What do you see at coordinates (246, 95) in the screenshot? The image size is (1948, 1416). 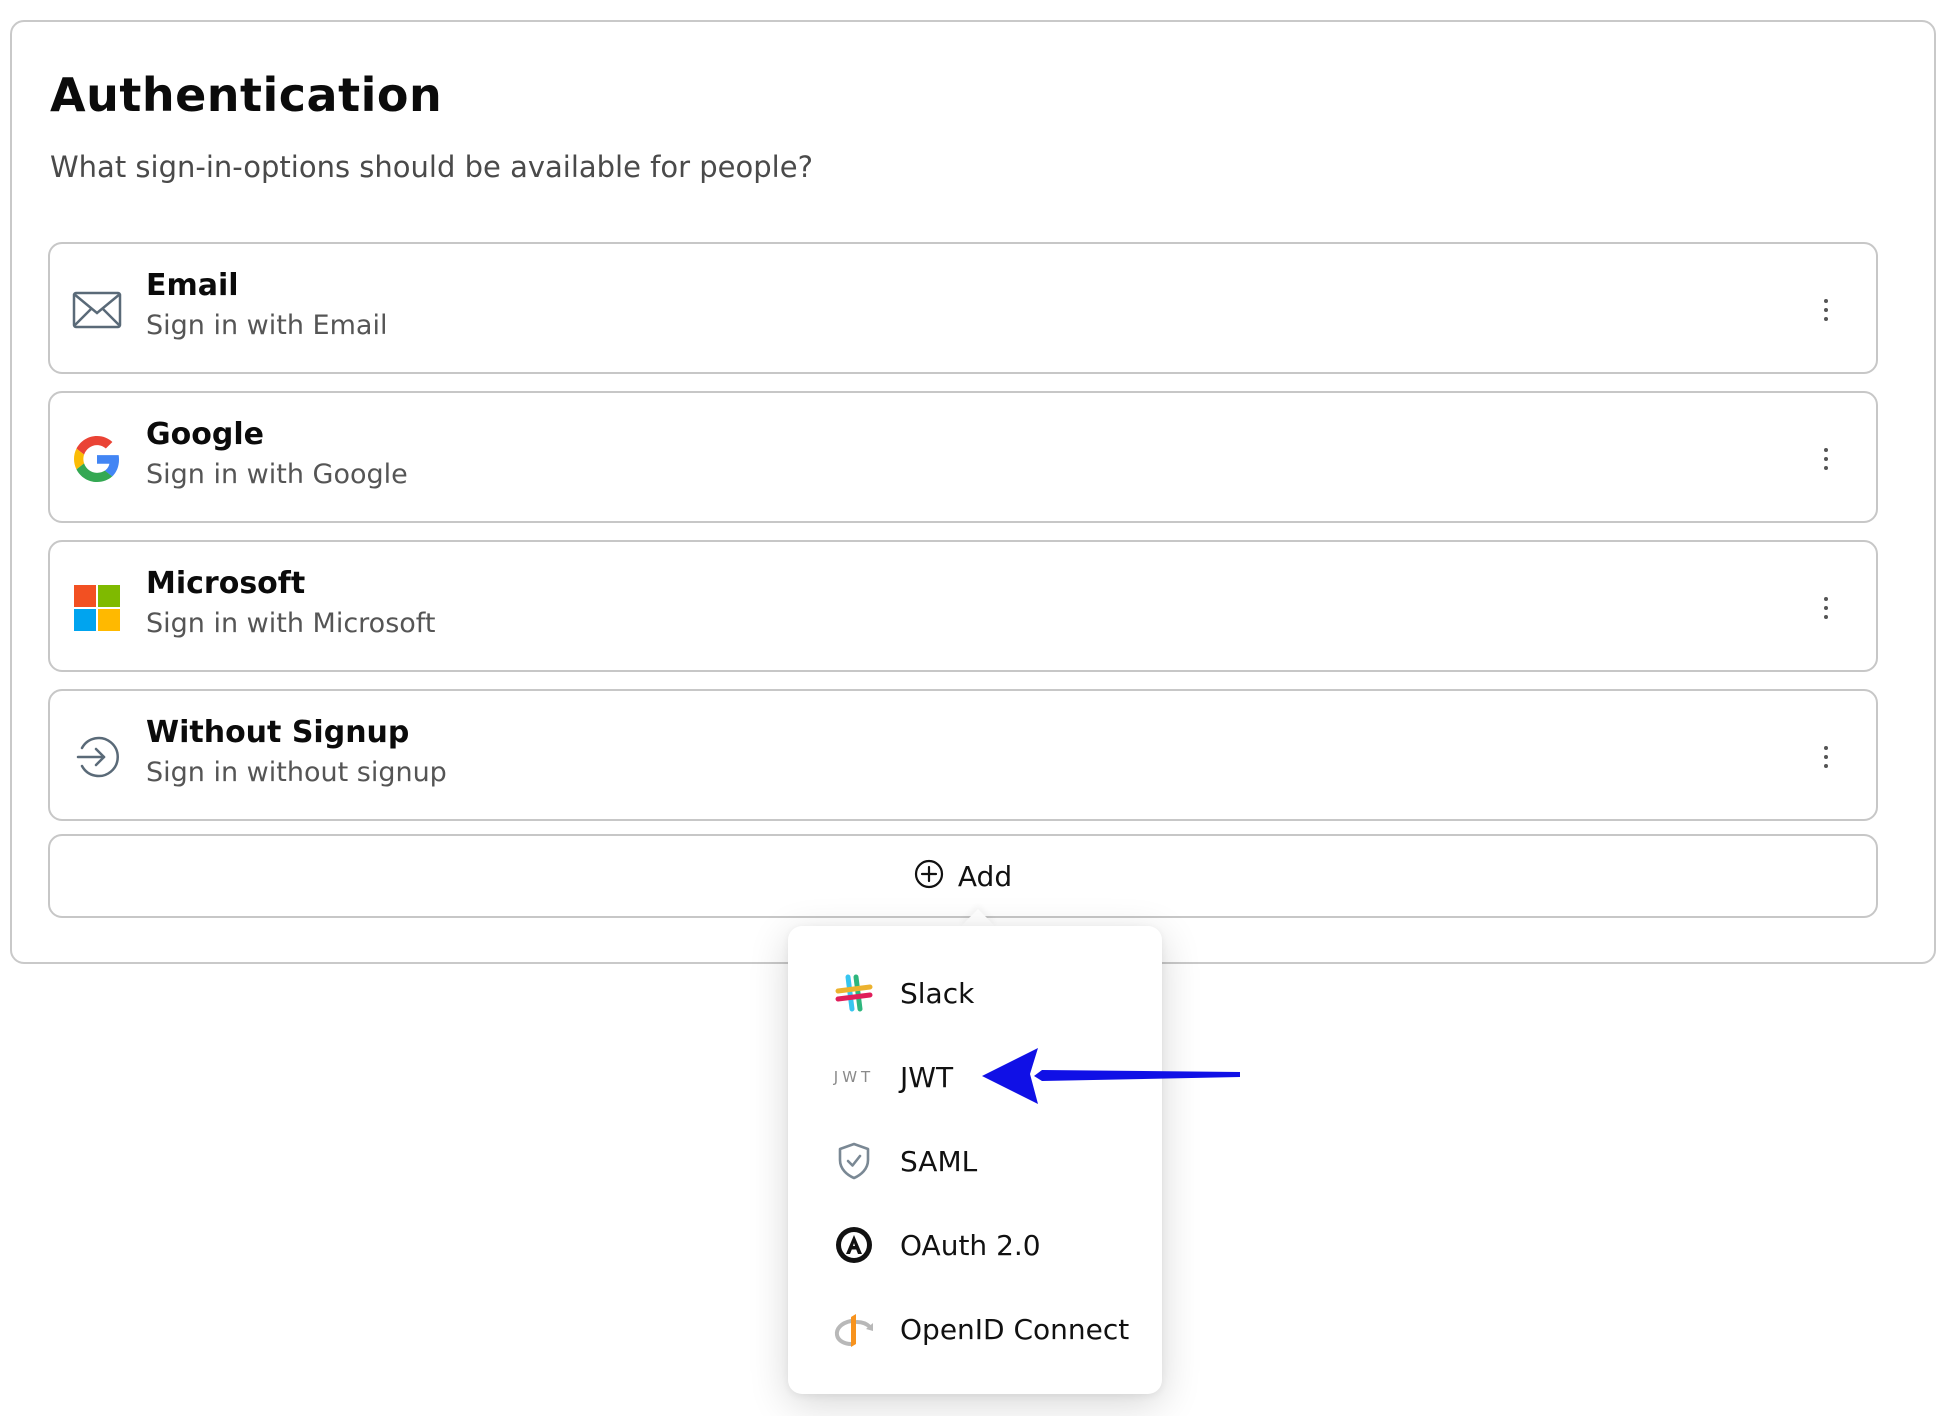 I see `page-title: Authentication` at bounding box center [246, 95].